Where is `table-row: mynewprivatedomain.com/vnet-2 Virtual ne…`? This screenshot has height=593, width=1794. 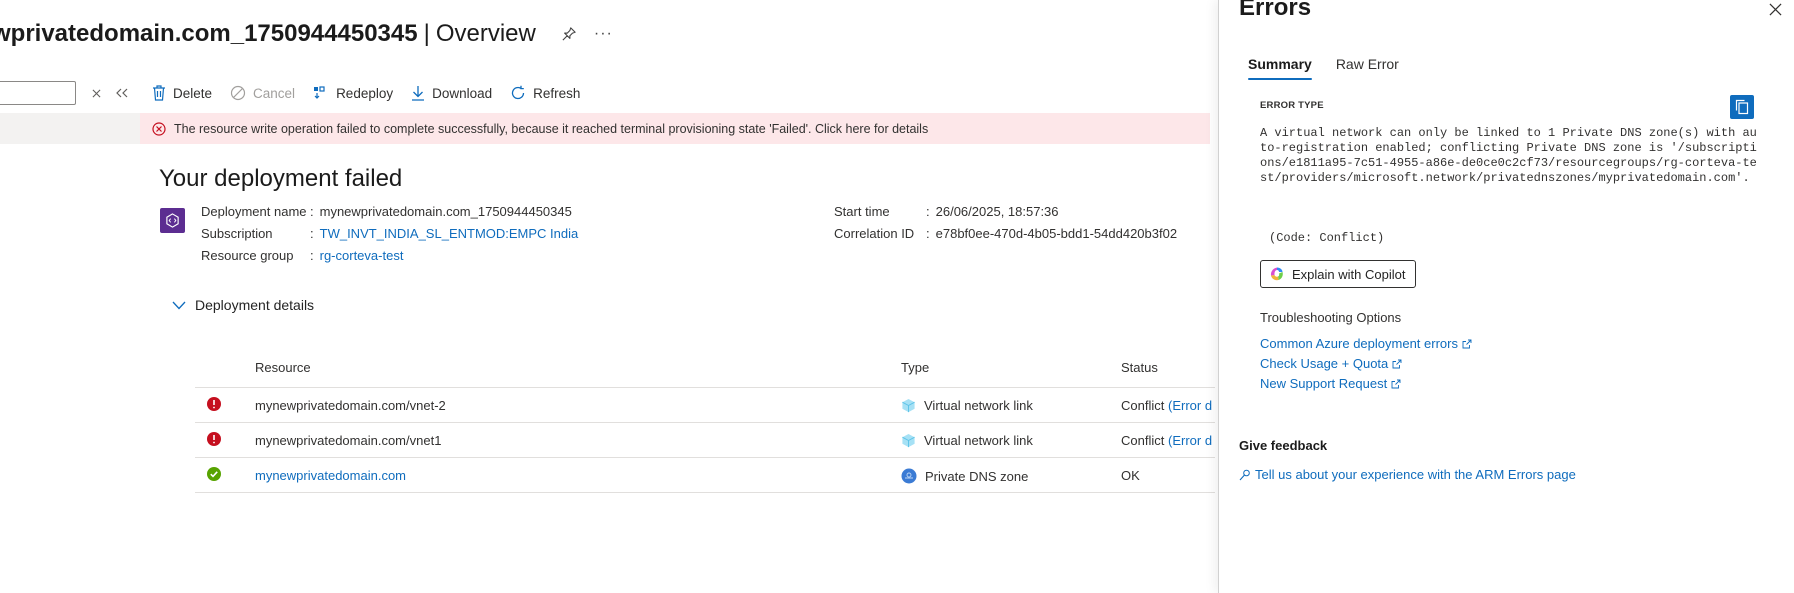
table-row: mynewprivatedomain.com/vnet-2 Virtual ne… is located at coordinates (705, 405).